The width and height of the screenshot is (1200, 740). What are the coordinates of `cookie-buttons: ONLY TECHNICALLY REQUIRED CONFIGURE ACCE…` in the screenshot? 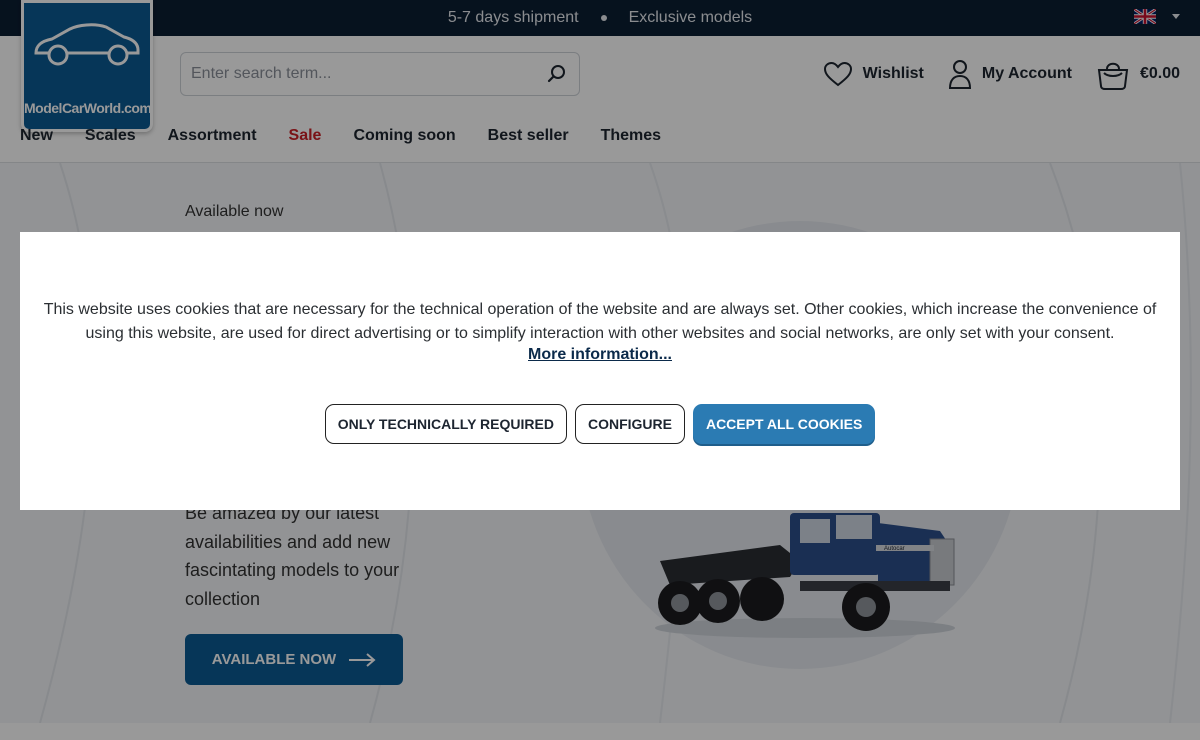 It's located at (600, 424).